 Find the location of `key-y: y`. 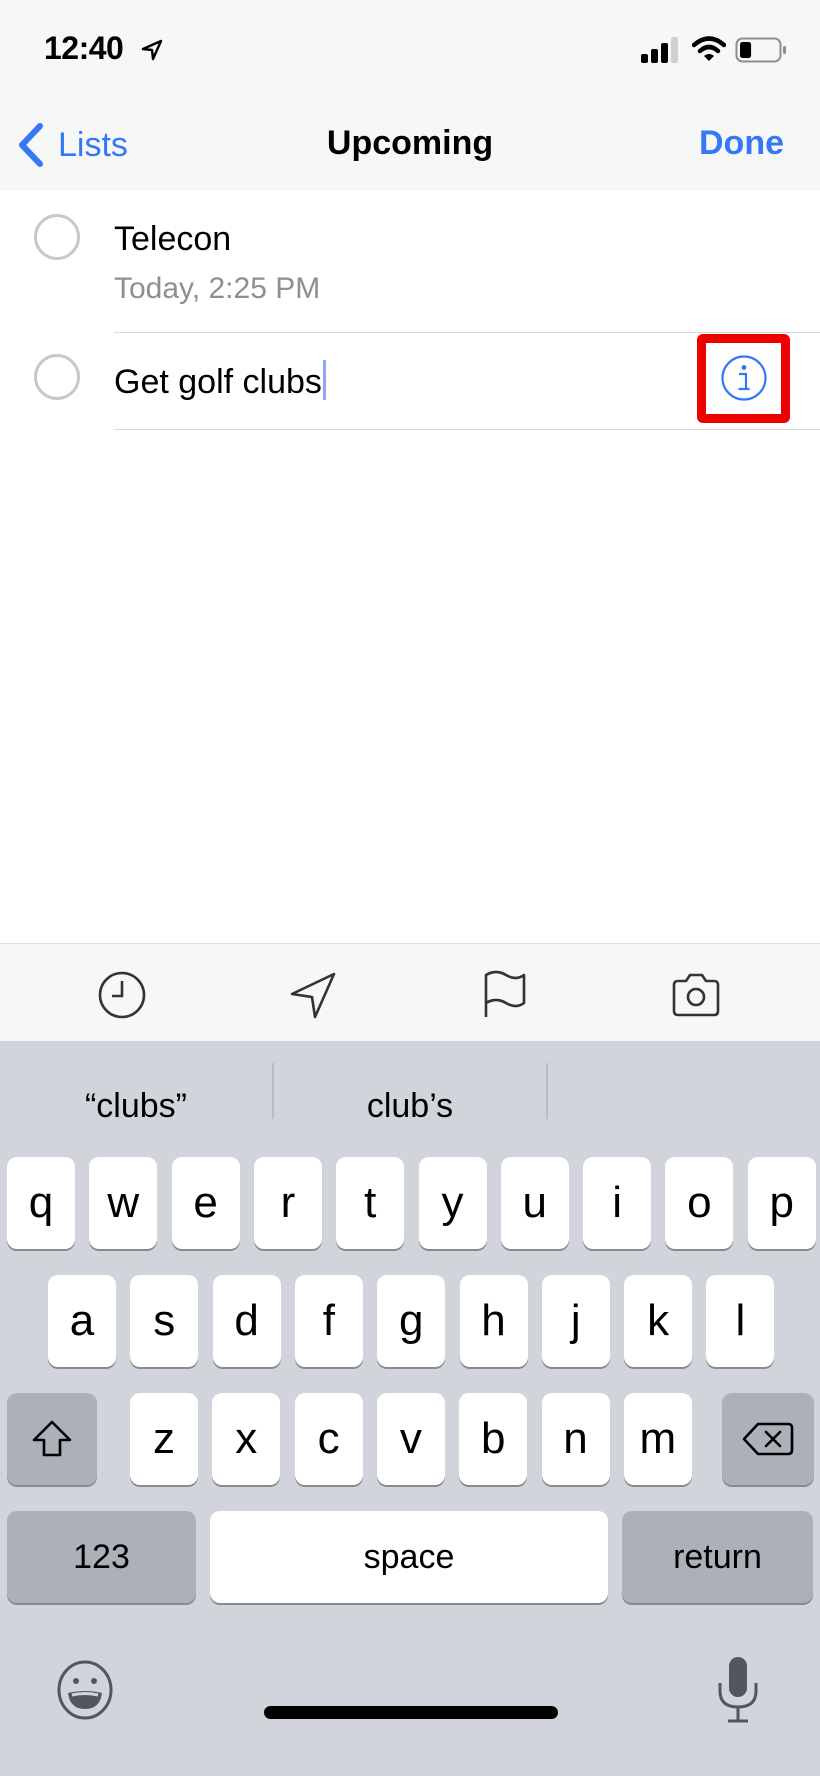

key-y: y is located at coordinates (452, 1203).